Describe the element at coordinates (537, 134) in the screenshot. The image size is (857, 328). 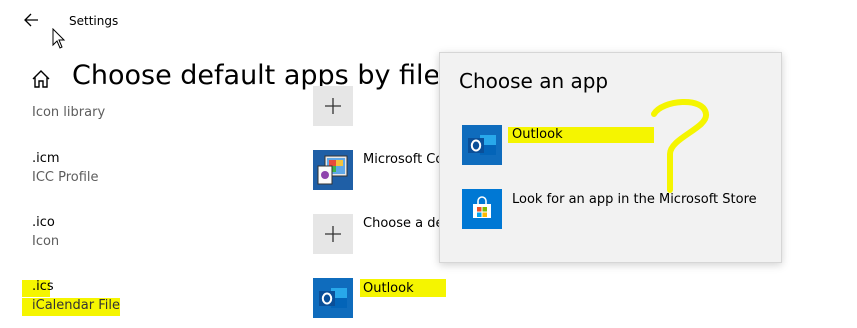
I see `flyout-item-label: Outlook` at that location.